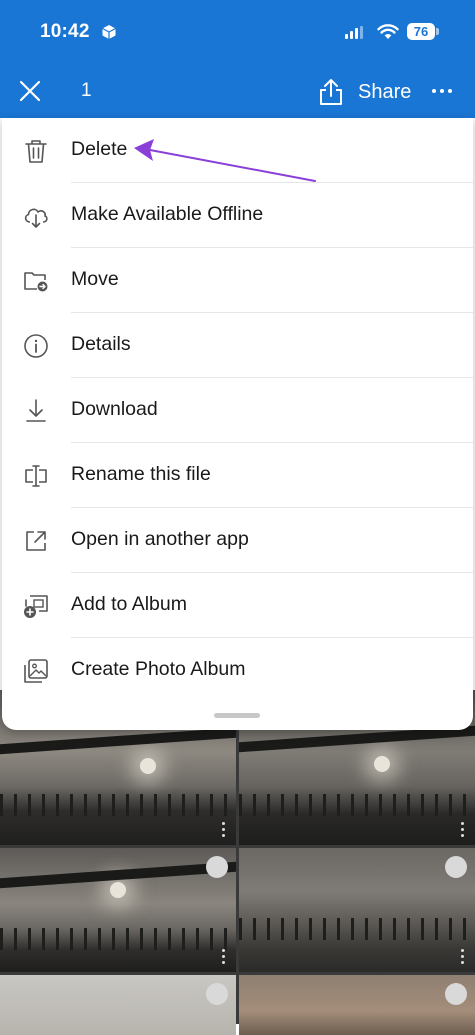 Image resolution: width=475 pixels, height=1035 pixels. What do you see at coordinates (86, 90) in the screenshot?
I see `selected-count: 1` at bounding box center [86, 90].